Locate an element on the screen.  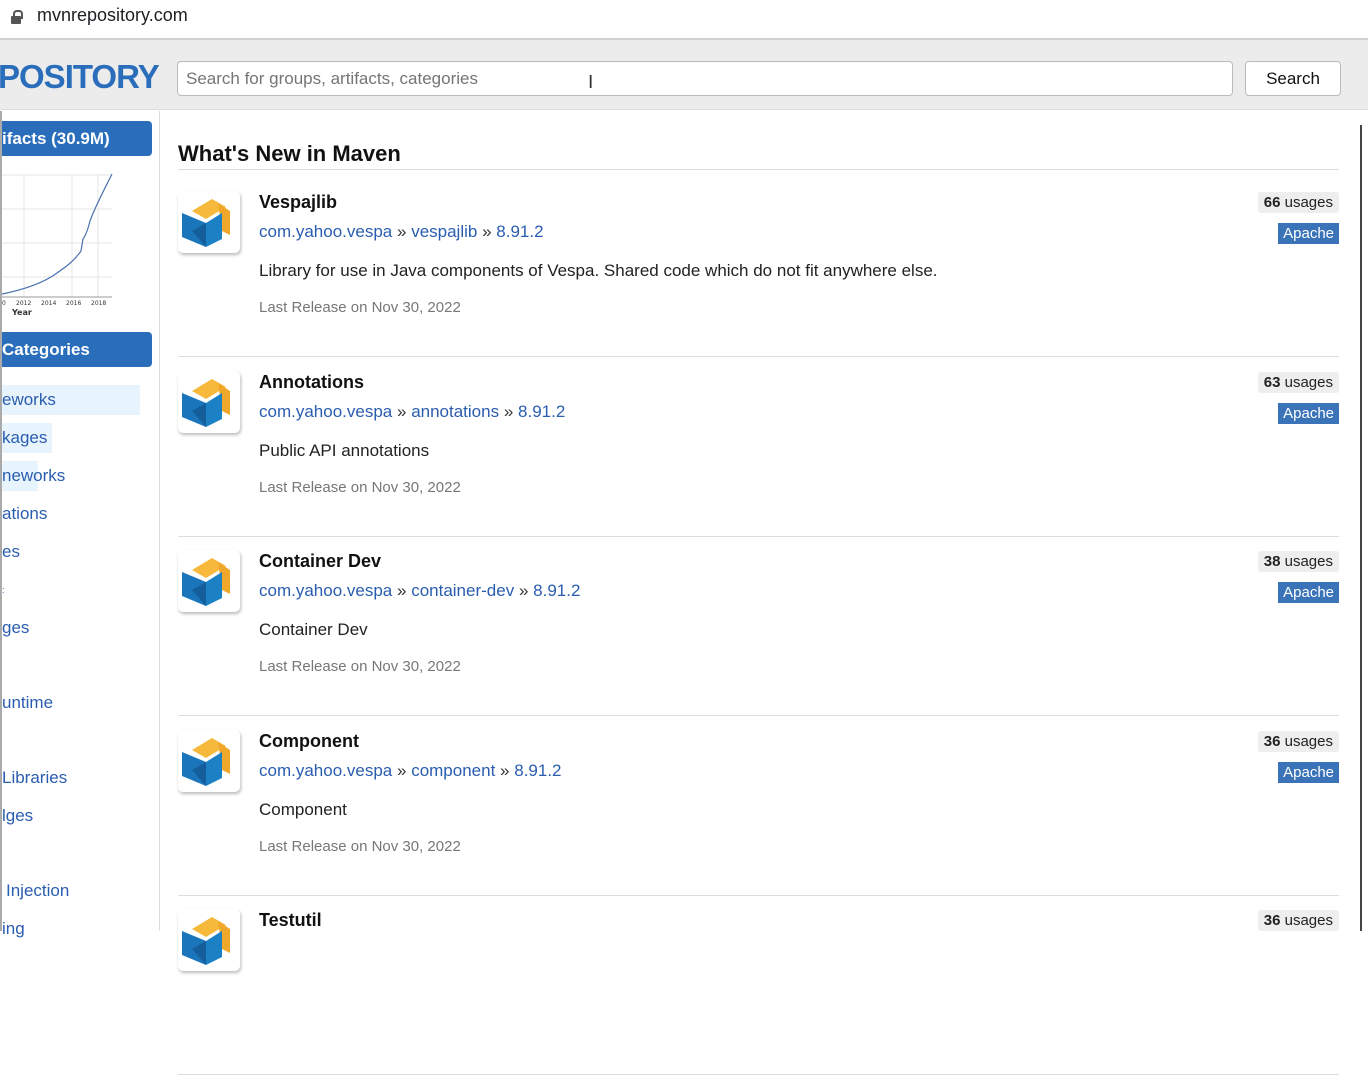
chart-x-tick: 2012 is located at coordinates (23, 303).